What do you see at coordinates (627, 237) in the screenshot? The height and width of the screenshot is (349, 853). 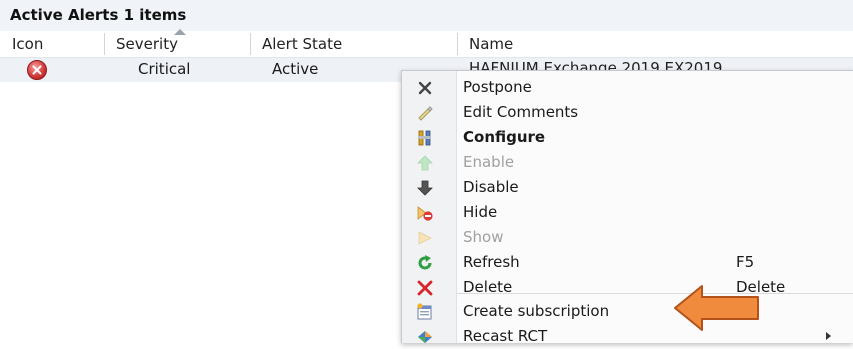 I see `menu-item-show: Show` at bounding box center [627, 237].